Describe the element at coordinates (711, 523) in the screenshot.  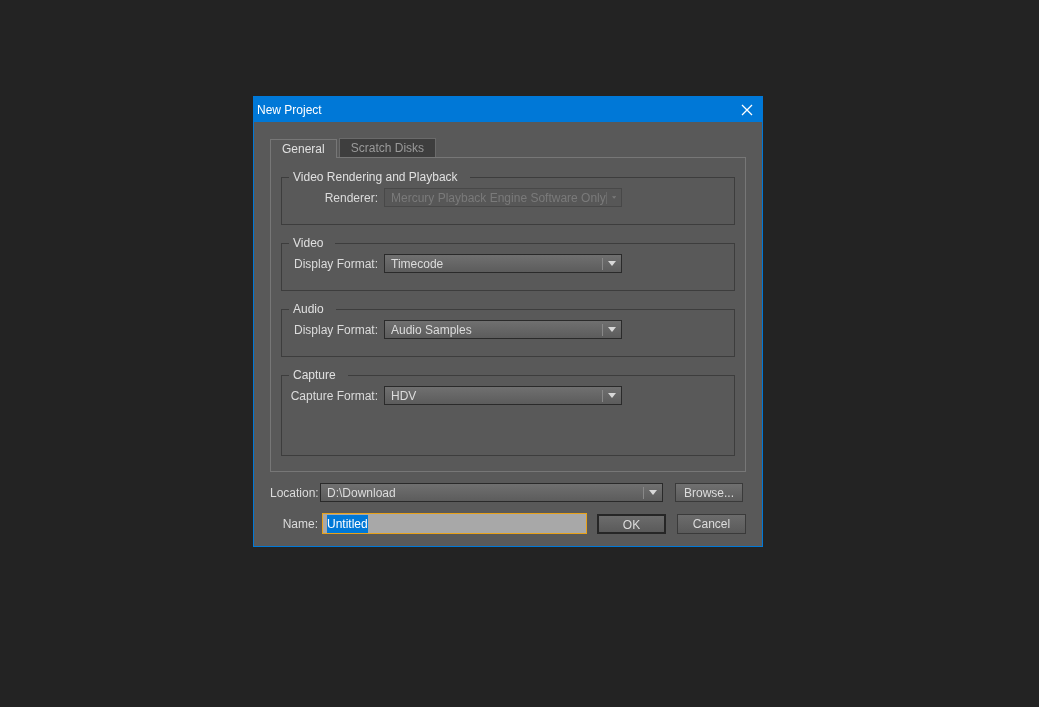
I see `dialog-button: Cancel` at that location.